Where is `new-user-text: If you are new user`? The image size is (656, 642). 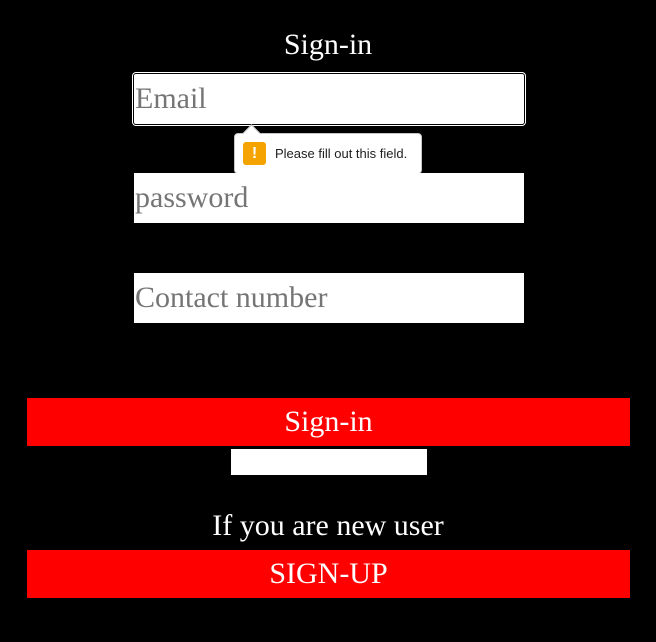 new-user-text: If you are new user is located at coordinates (328, 525).